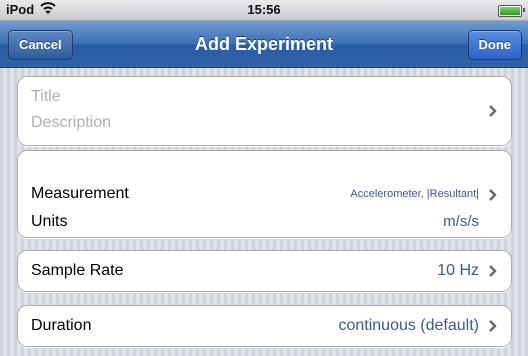 The width and height of the screenshot is (528, 356). I want to click on description-placeholder: Description, so click(71, 122).